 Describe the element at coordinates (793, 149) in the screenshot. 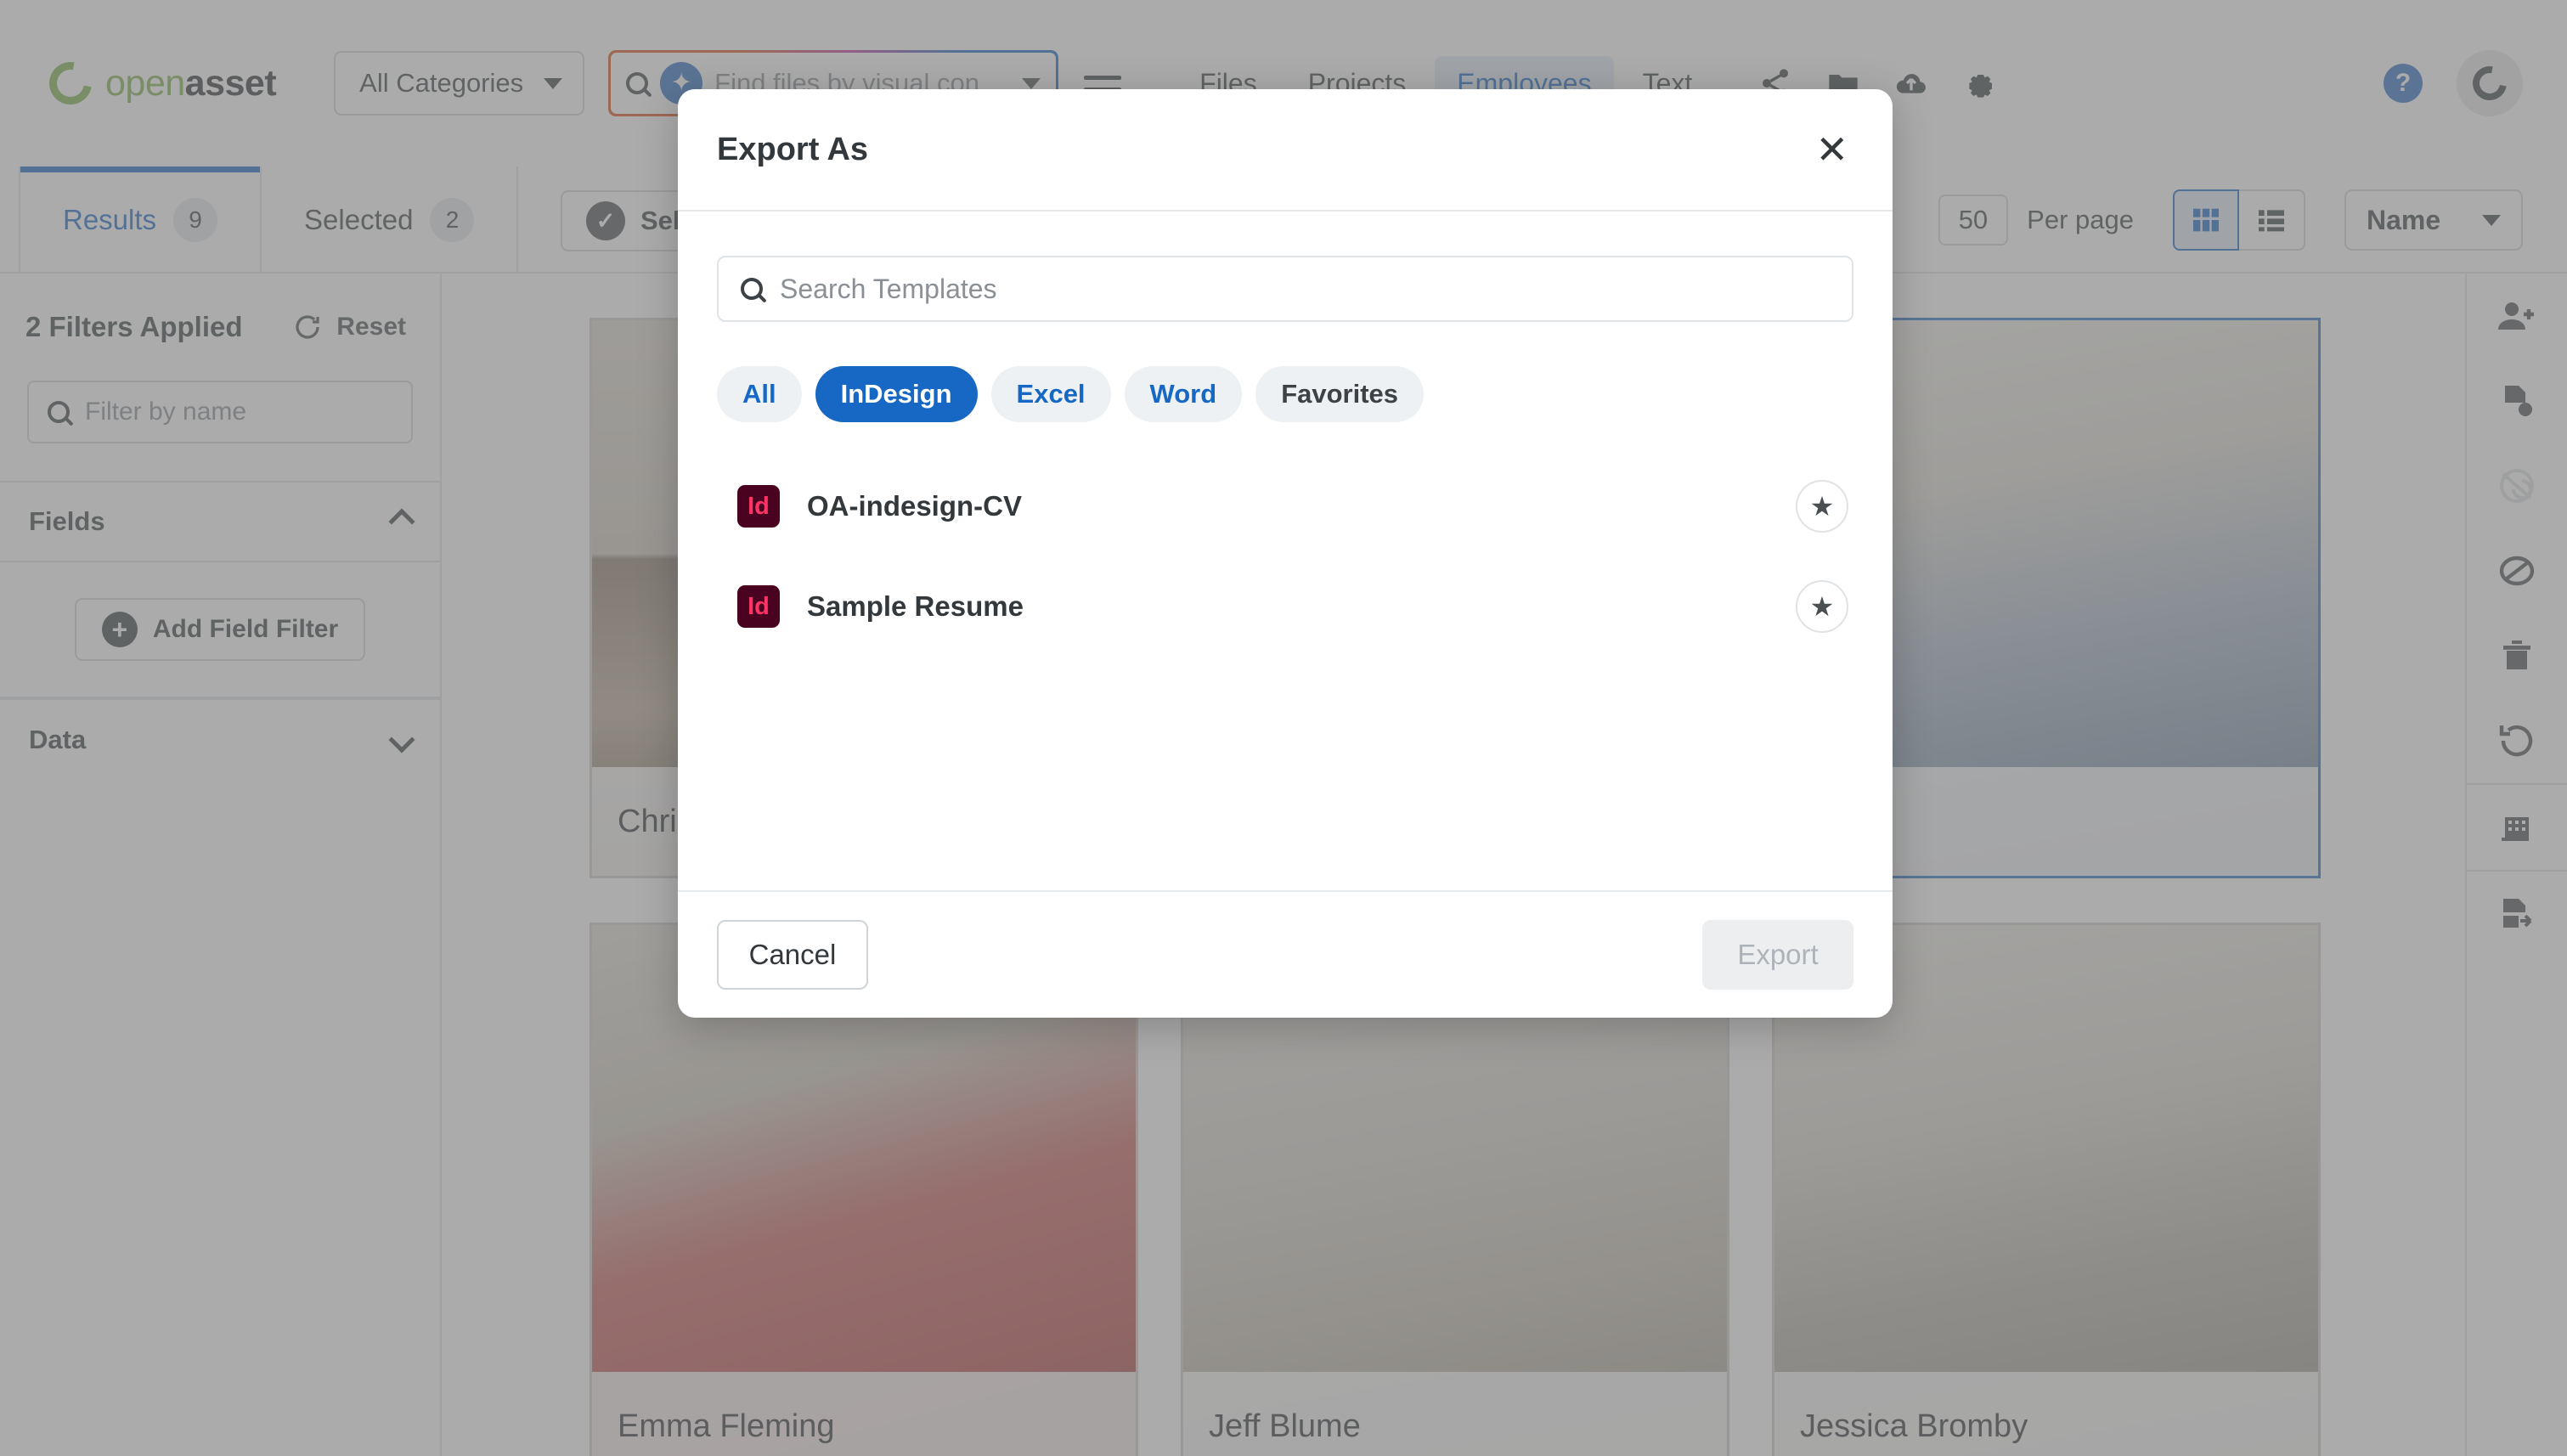

I see `modal-title: Export As` at that location.